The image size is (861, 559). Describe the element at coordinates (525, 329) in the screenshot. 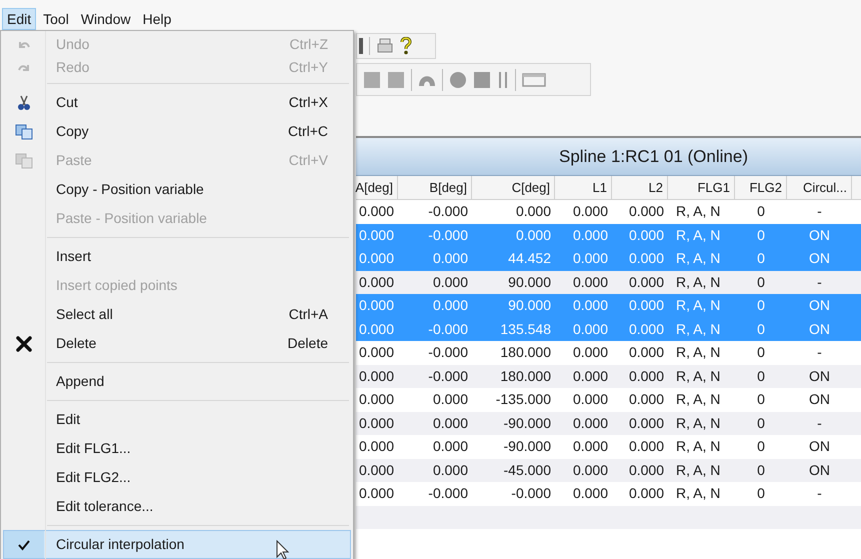

I see `table-cell-text: 135.548` at that location.